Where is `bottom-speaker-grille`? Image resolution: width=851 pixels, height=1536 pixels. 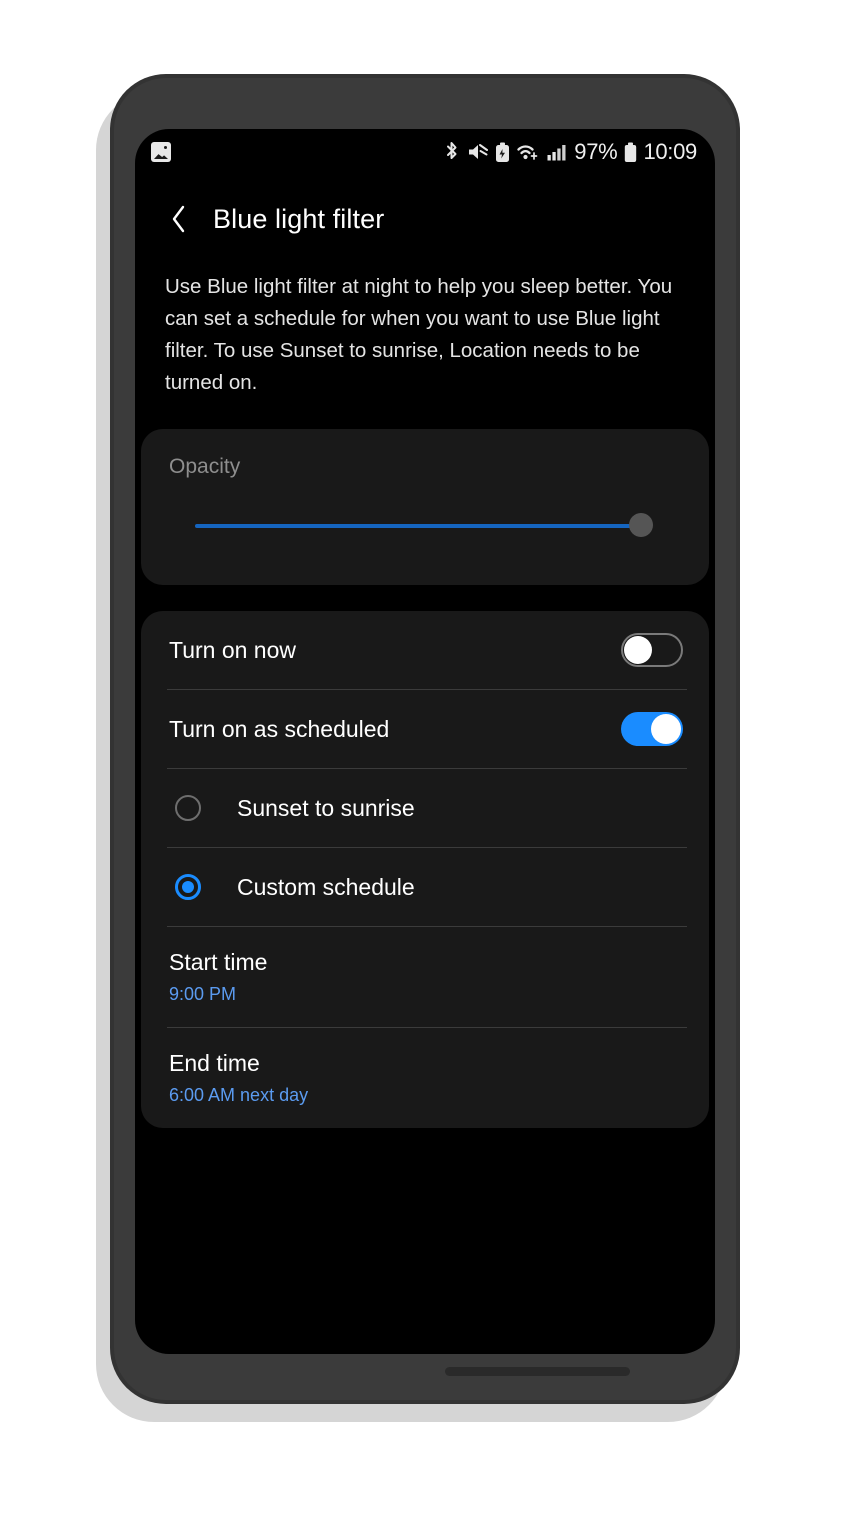
bottom-speaker-grille is located at coordinates (537, 1371).